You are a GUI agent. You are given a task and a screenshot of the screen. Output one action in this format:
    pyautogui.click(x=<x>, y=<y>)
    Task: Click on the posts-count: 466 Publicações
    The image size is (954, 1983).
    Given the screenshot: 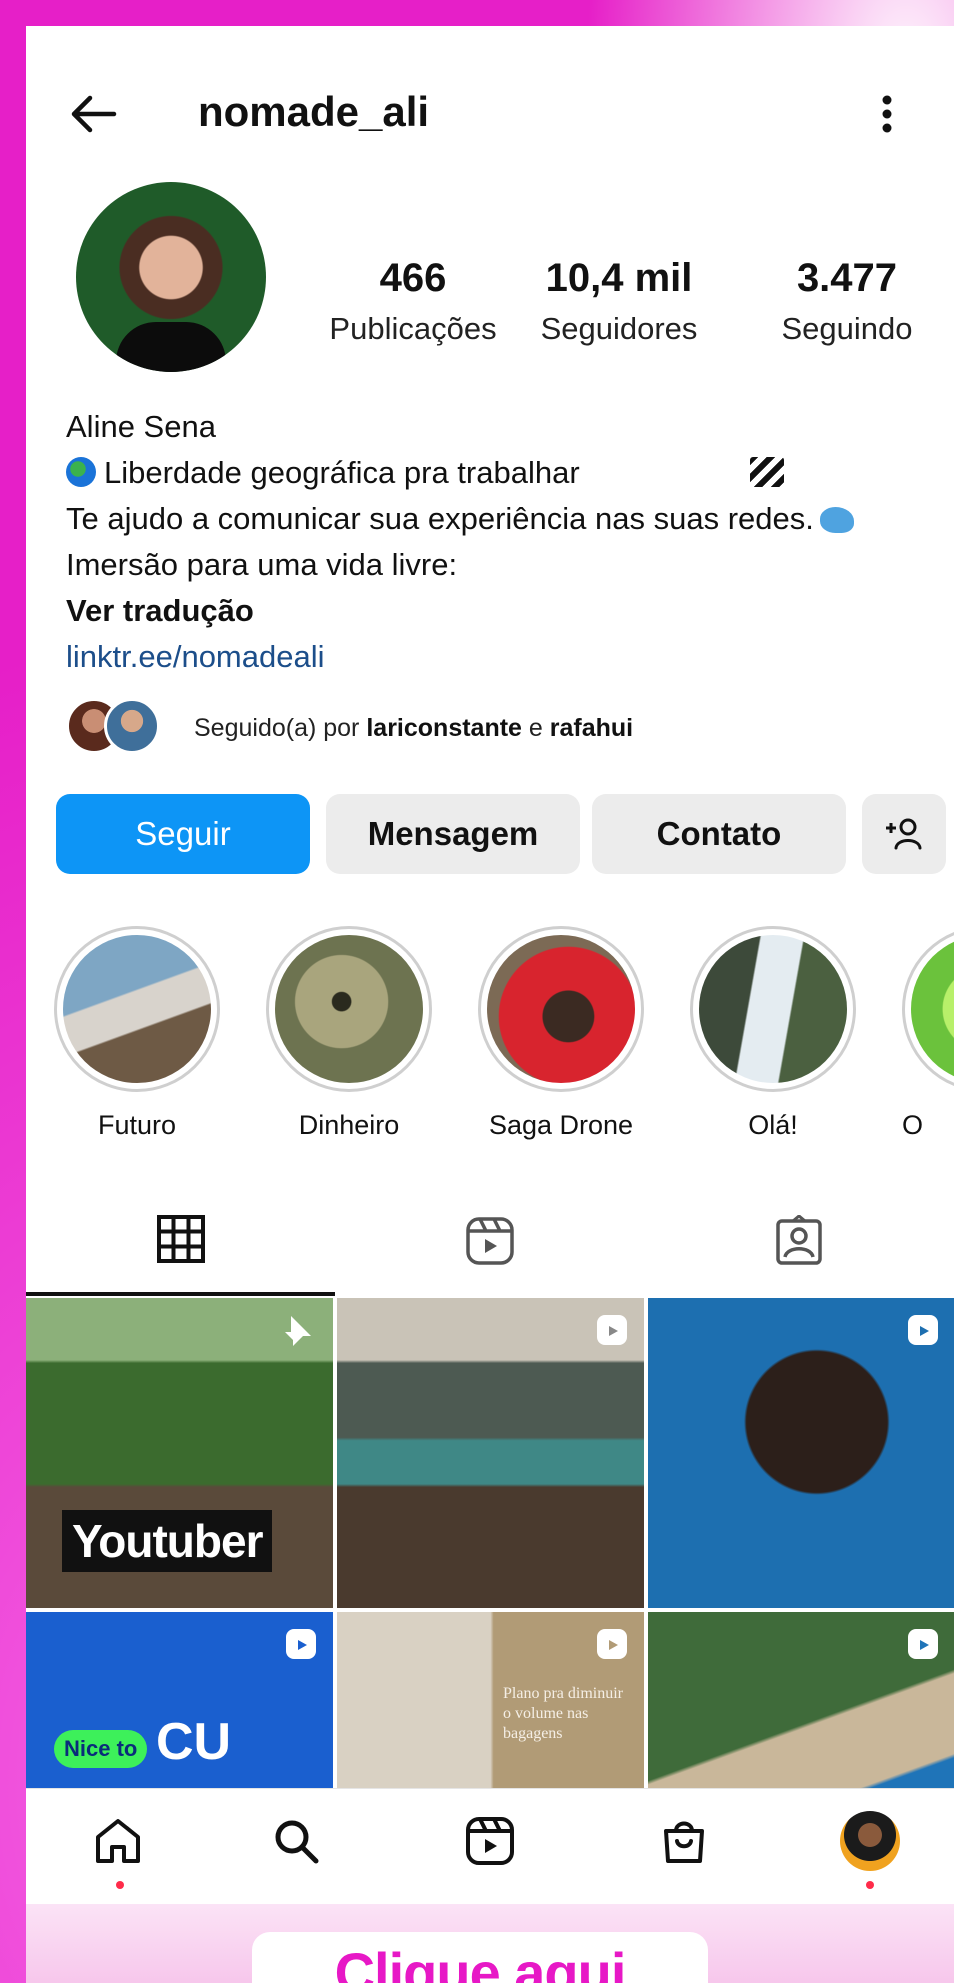 What is the action you would take?
    pyautogui.click(x=413, y=301)
    